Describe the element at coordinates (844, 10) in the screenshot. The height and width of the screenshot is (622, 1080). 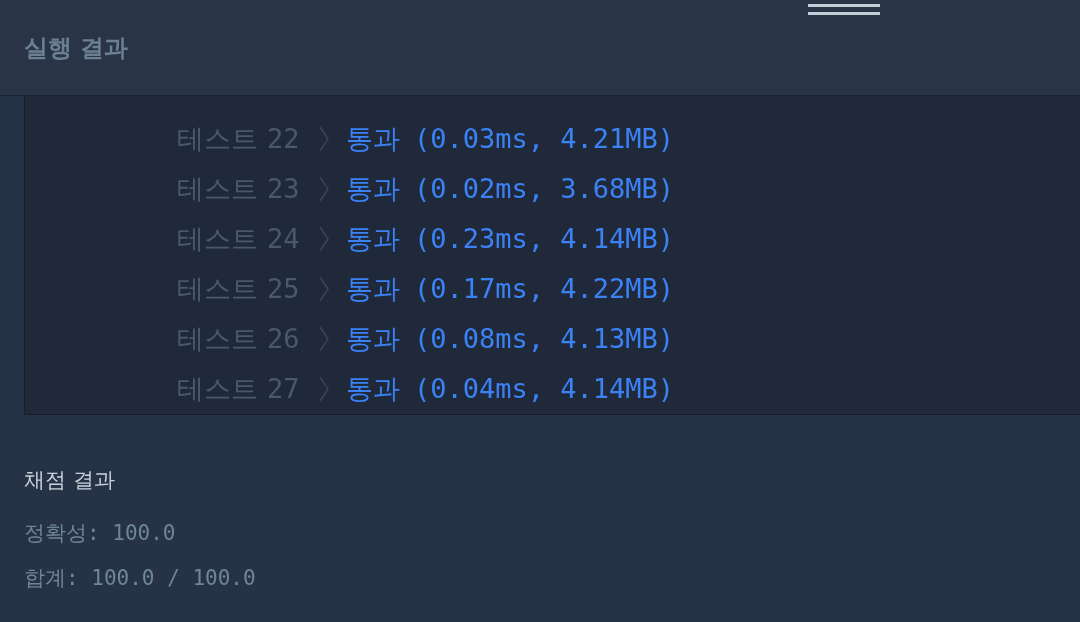
I see `drag-handle-icon` at that location.